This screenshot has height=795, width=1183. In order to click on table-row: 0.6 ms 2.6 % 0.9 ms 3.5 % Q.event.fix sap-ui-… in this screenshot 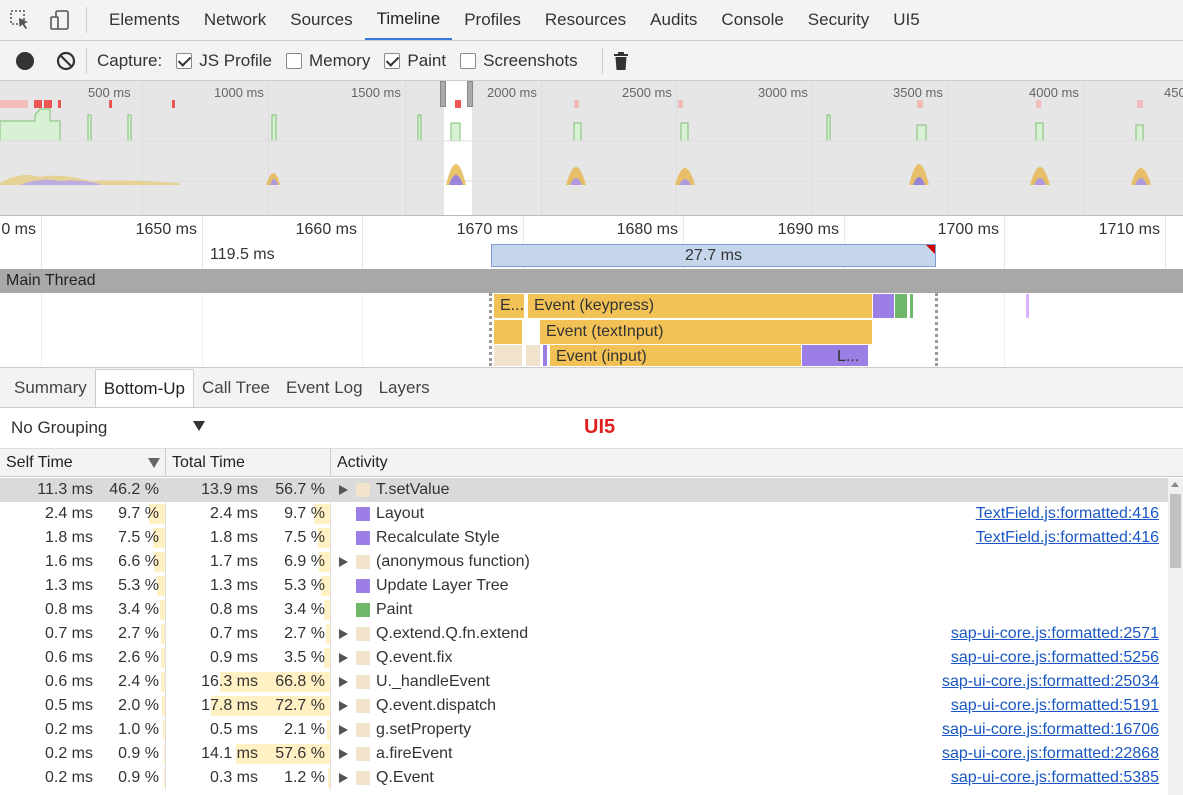, I will do `click(584, 658)`.